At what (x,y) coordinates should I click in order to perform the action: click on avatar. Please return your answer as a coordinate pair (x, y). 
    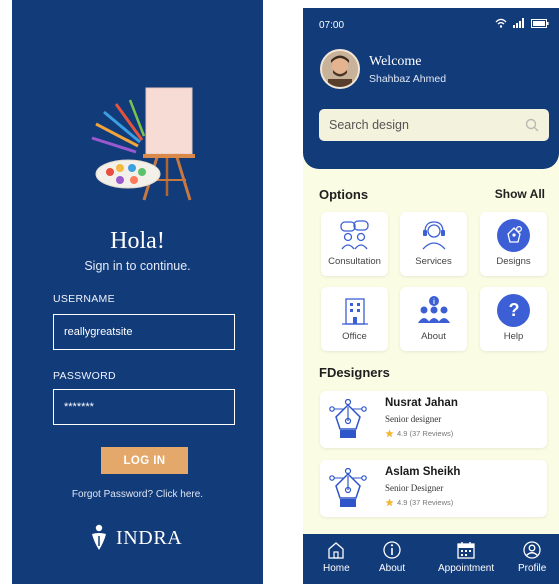
    Looking at the image, I should click on (340, 69).